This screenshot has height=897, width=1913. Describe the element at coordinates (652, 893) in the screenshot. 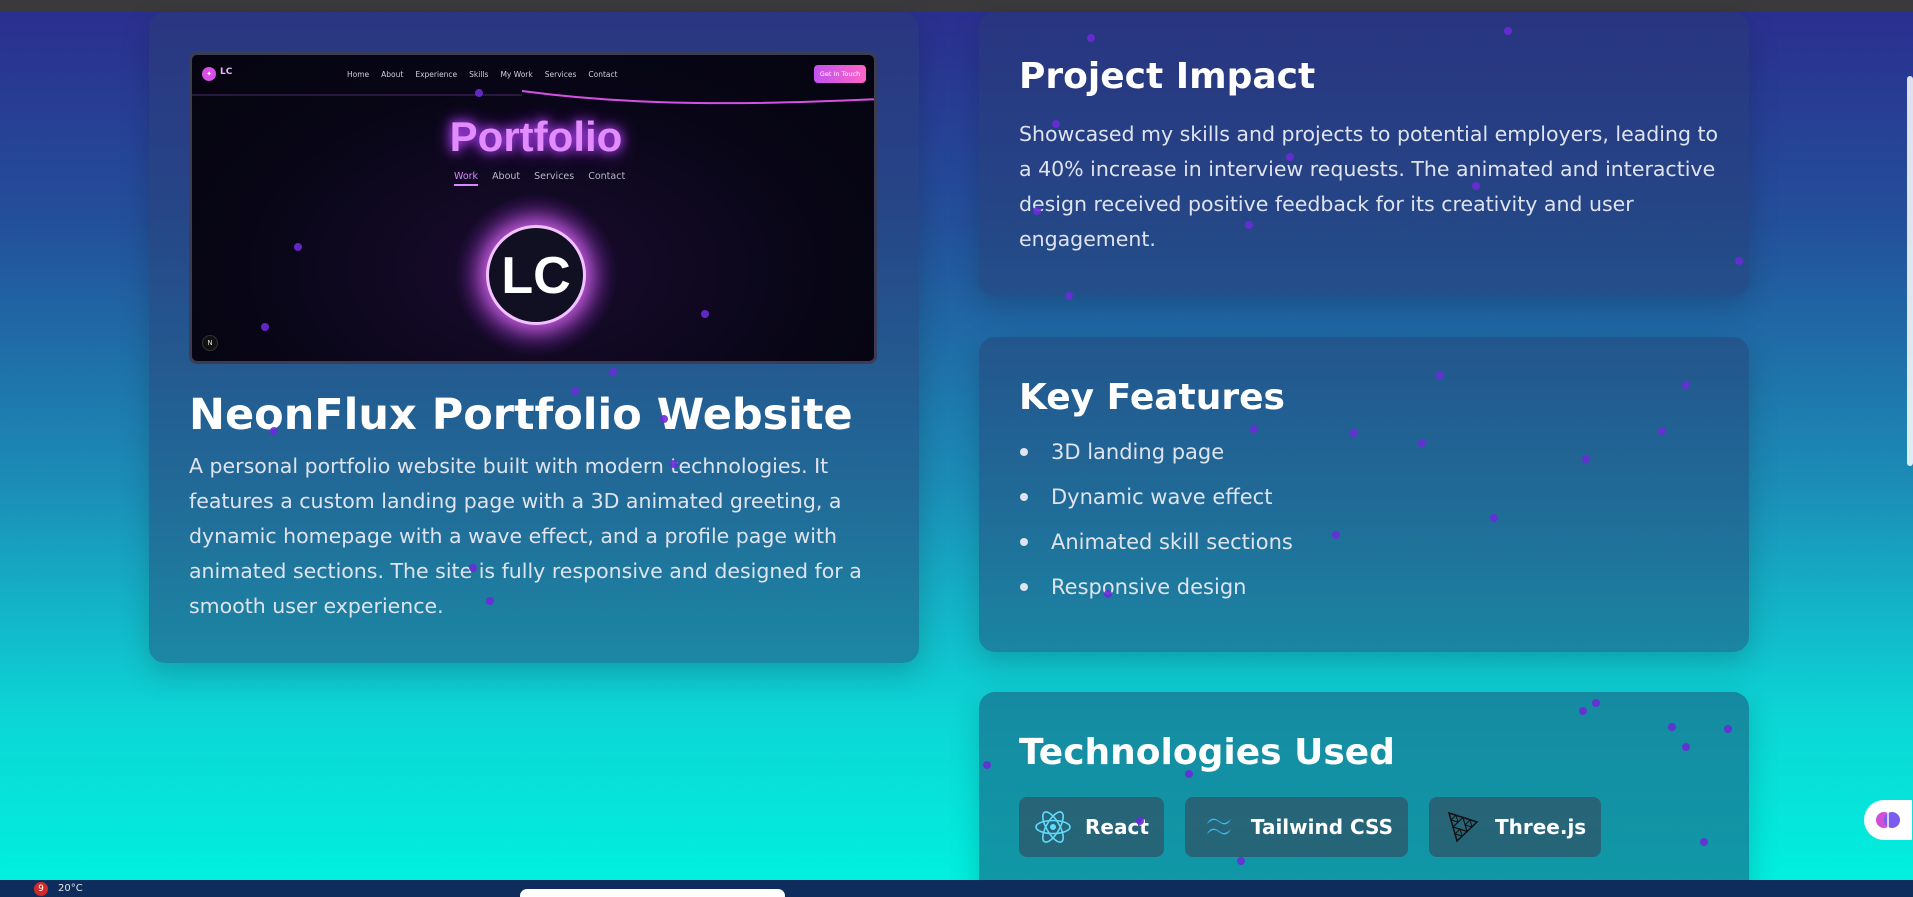

I see `taskbar-search` at that location.